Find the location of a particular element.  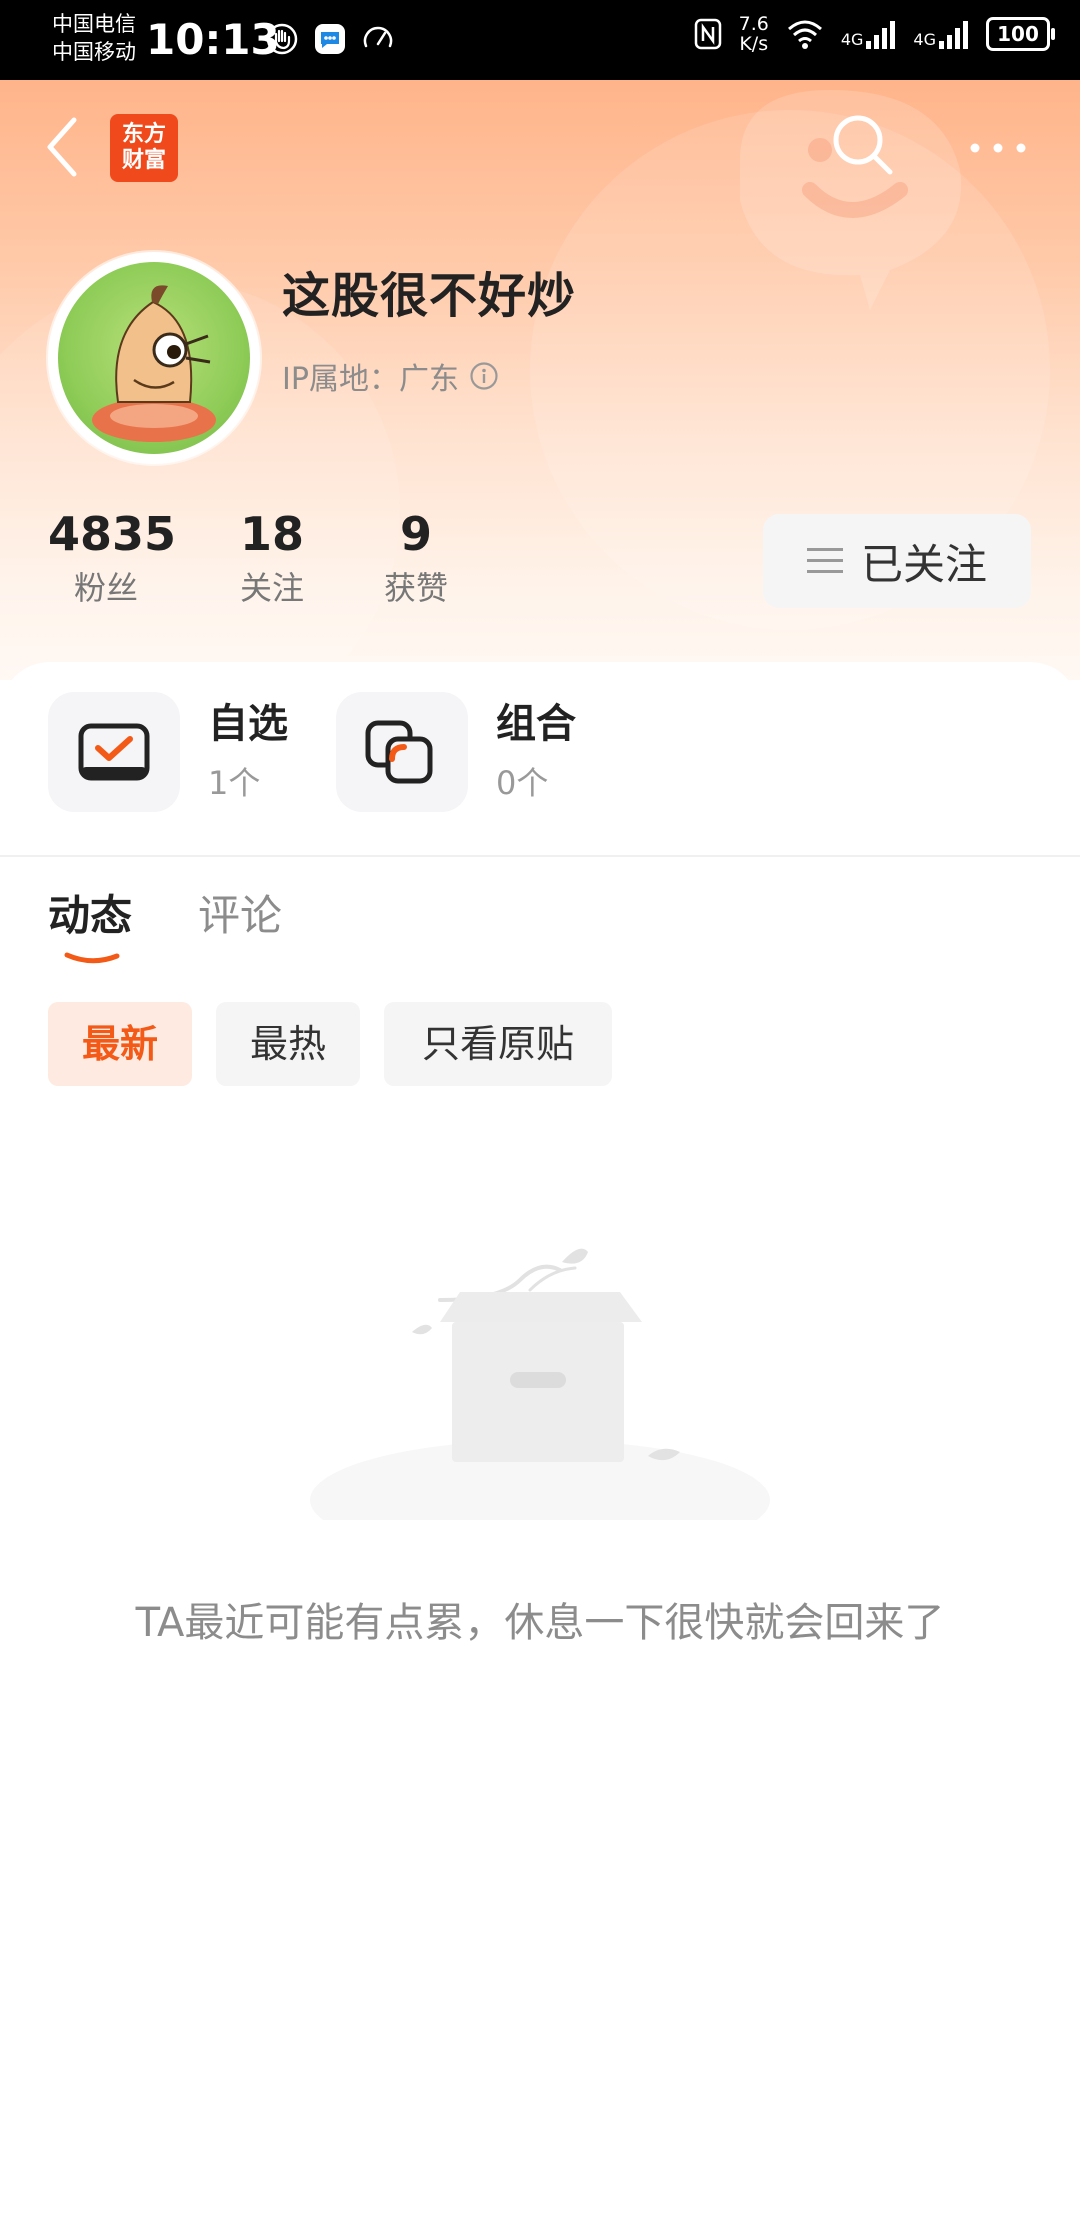

filter-original-only: 只看原贴 is located at coordinates (498, 1044).